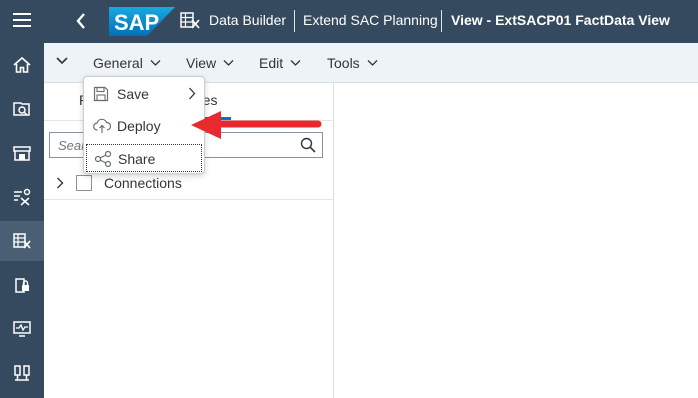 The image size is (698, 398). What do you see at coordinates (256, 125) in the screenshot?
I see `annotation-arrow` at bounding box center [256, 125].